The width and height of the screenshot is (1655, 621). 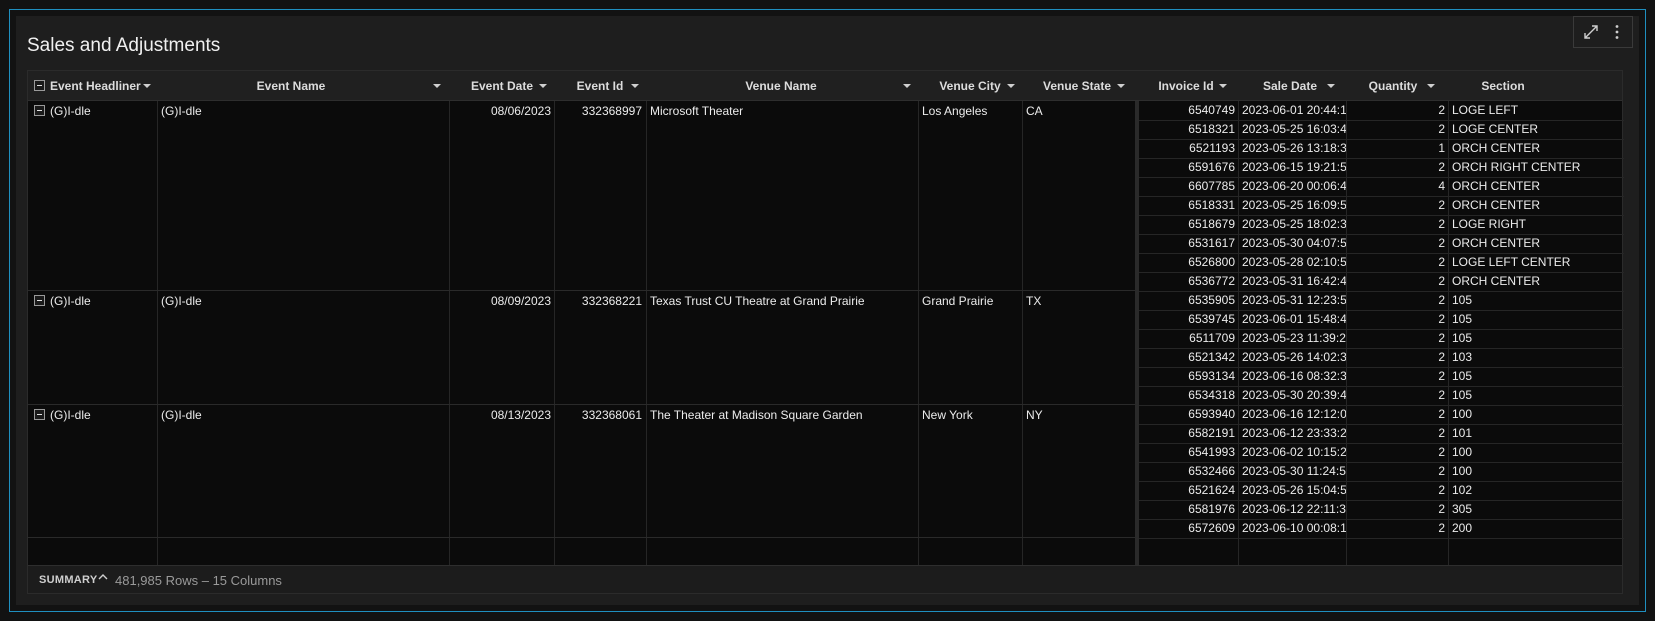 I want to click on column-header-section: Section, so click(x=1503, y=86).